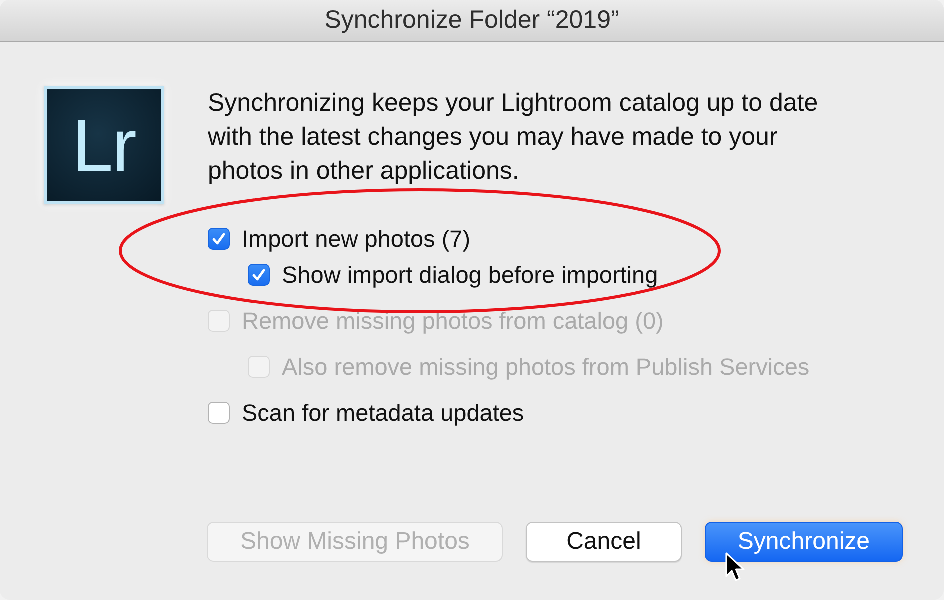  What do you see at coordinates (470, 275) in the screenshot?
I see `checkbox-label: Show import dialog before importing` at bounding box center [470, 275].